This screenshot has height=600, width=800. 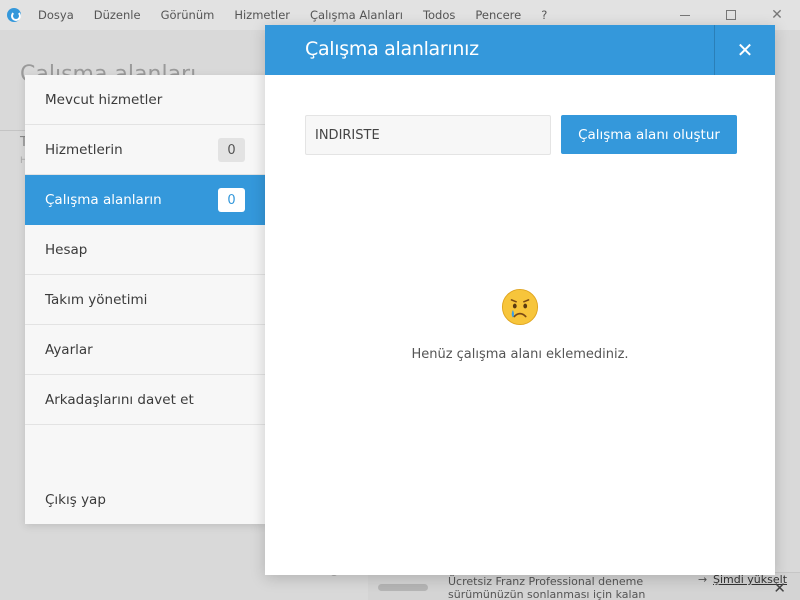 I want to click on menu-pencere: Pencere, so click(x=498, y=15).